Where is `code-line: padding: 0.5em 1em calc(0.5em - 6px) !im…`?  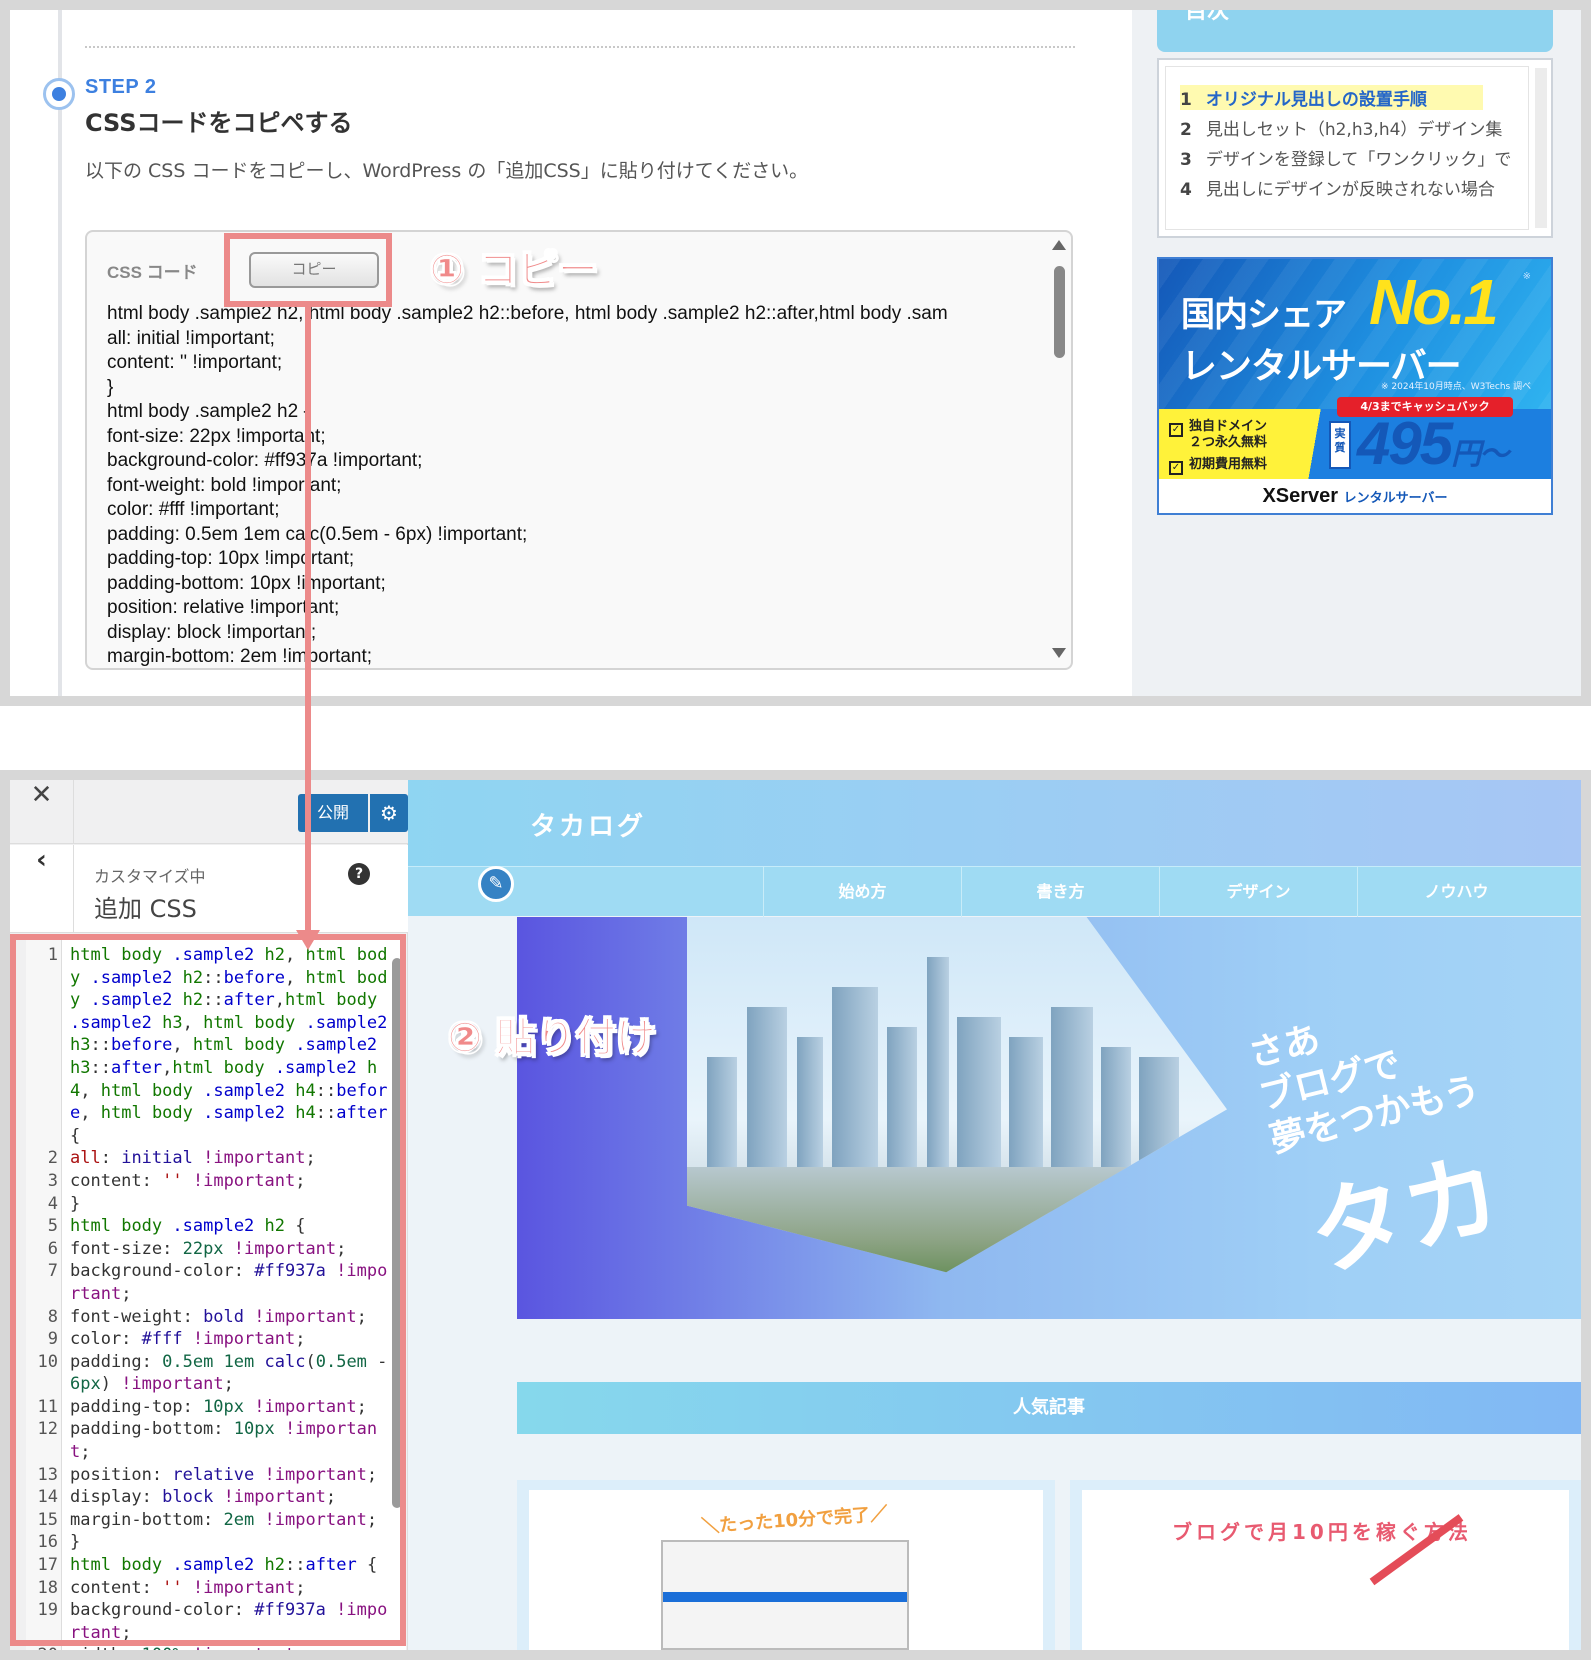
code-line: padding: 0.5em 1em calc(0.5em - 6px) !im… is located at coordinates (317, 534).